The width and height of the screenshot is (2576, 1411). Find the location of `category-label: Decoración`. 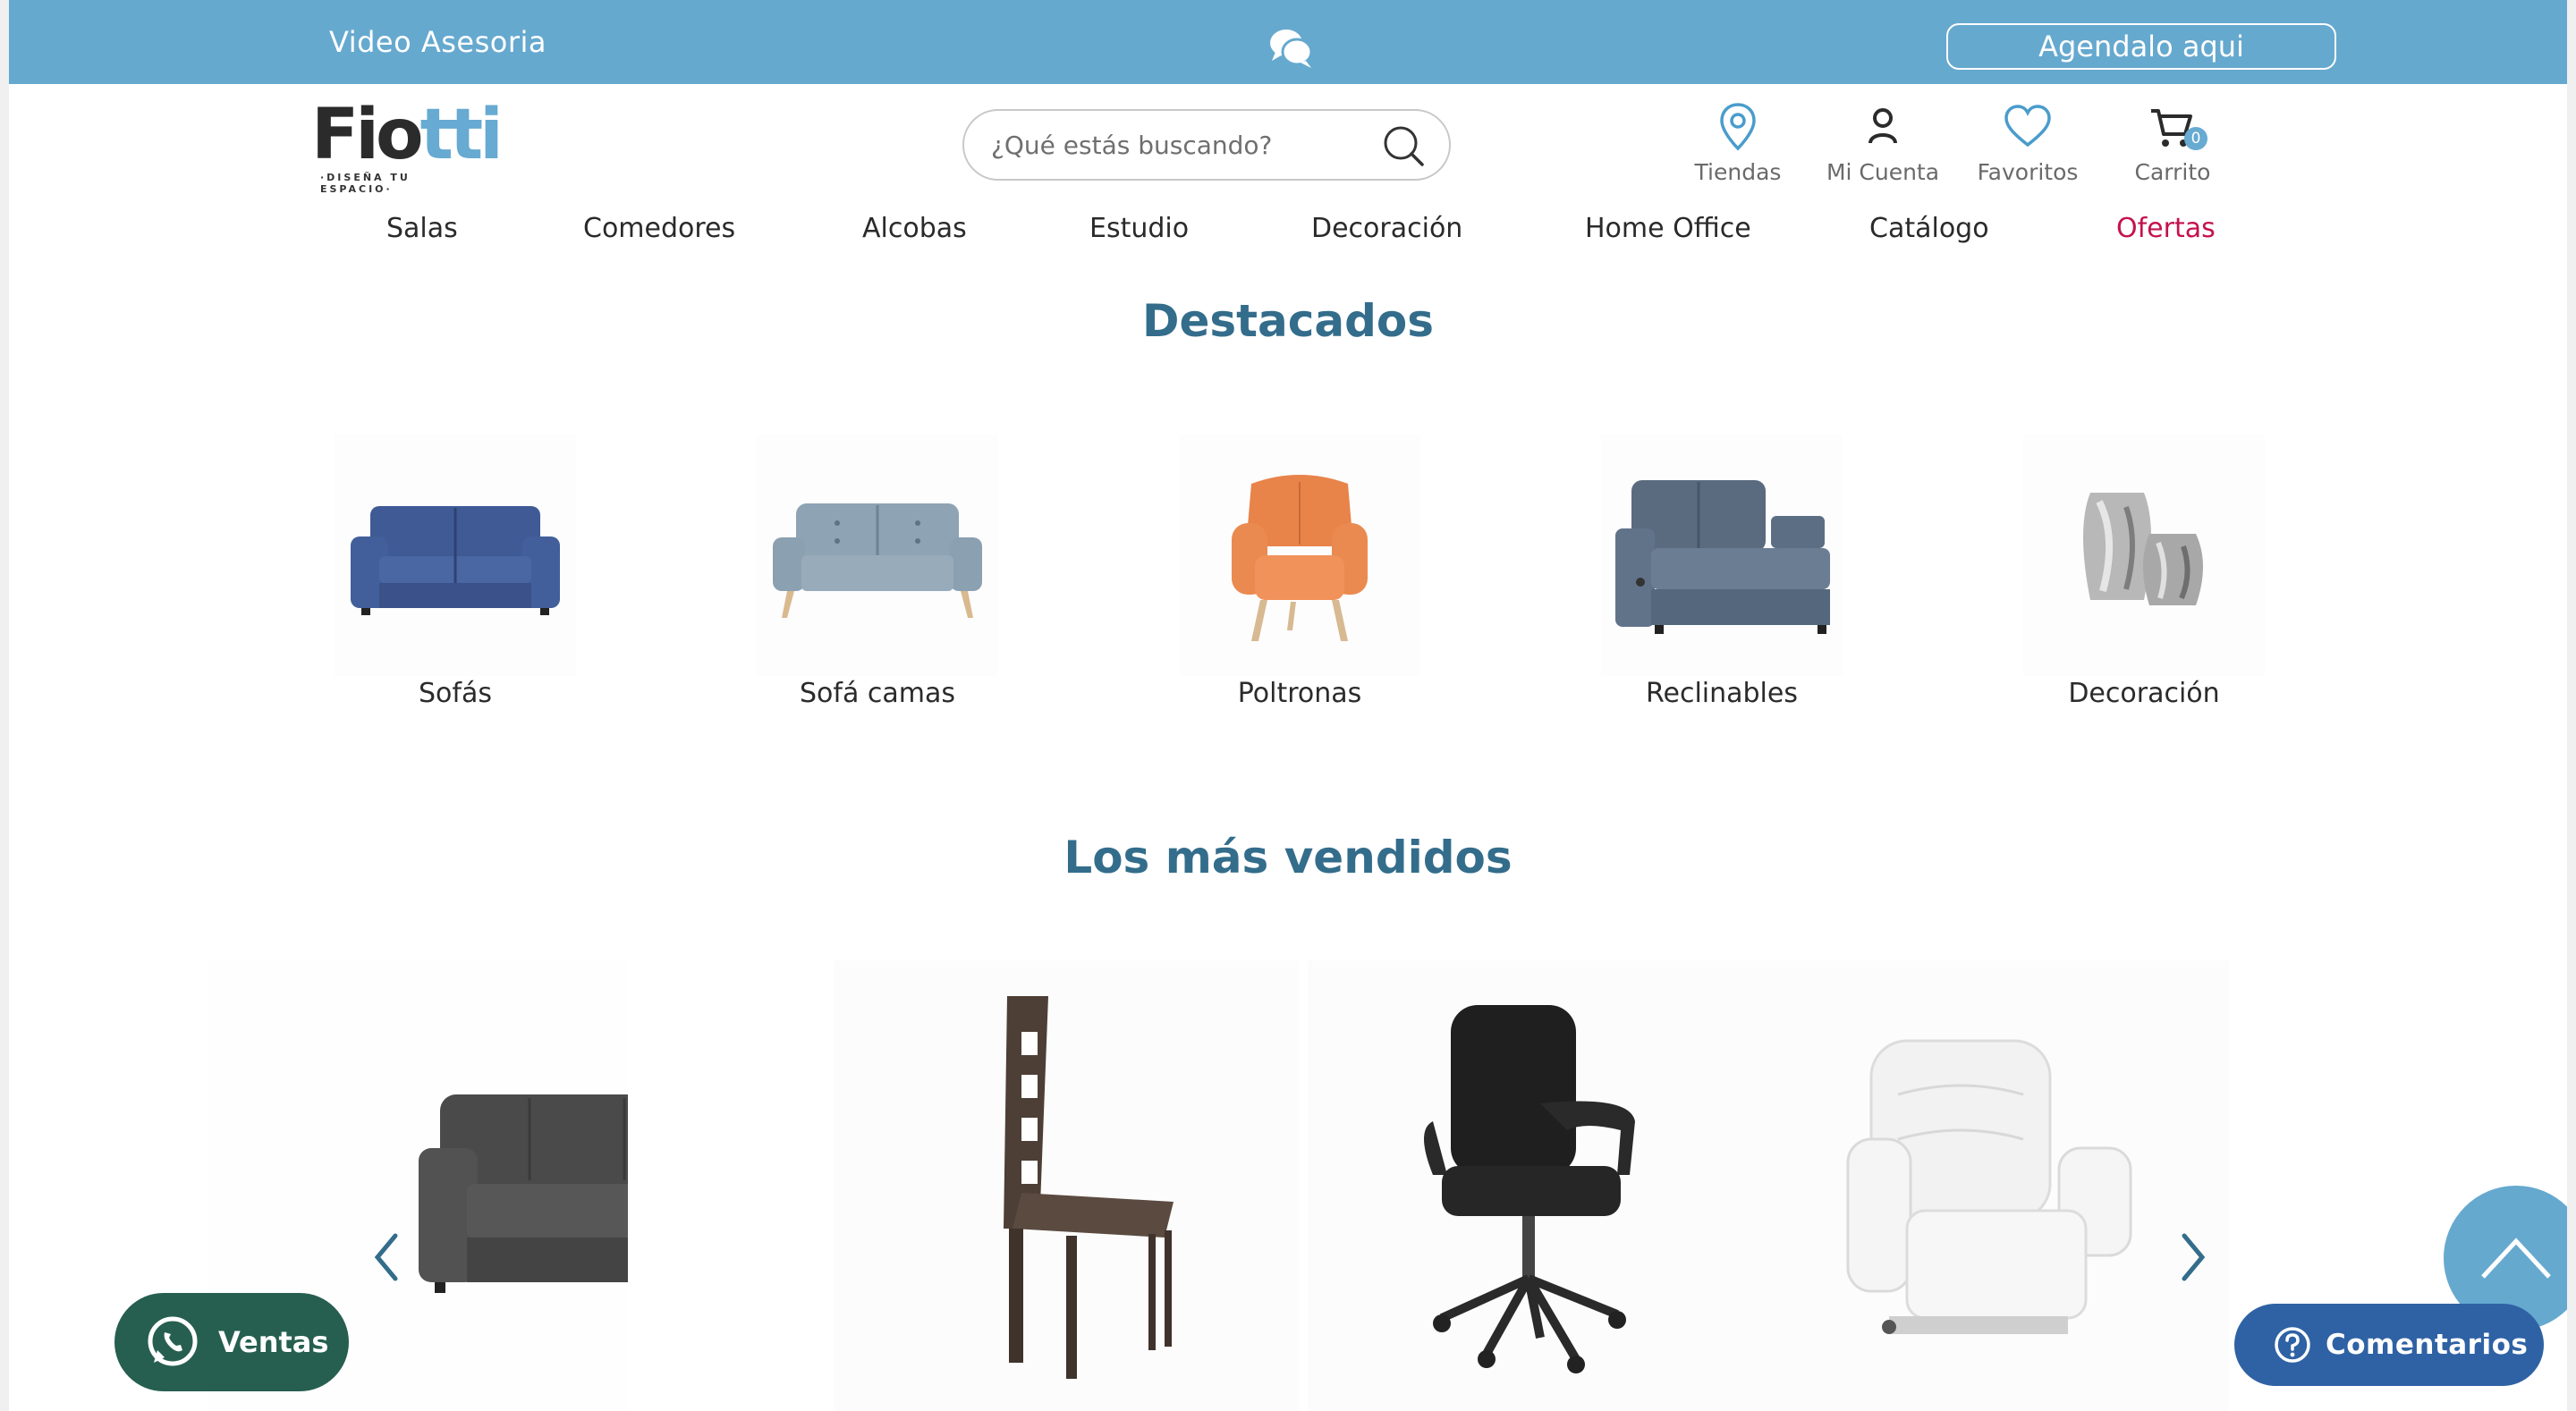

category-label: Decoración is located at coordinates (2144, 693).